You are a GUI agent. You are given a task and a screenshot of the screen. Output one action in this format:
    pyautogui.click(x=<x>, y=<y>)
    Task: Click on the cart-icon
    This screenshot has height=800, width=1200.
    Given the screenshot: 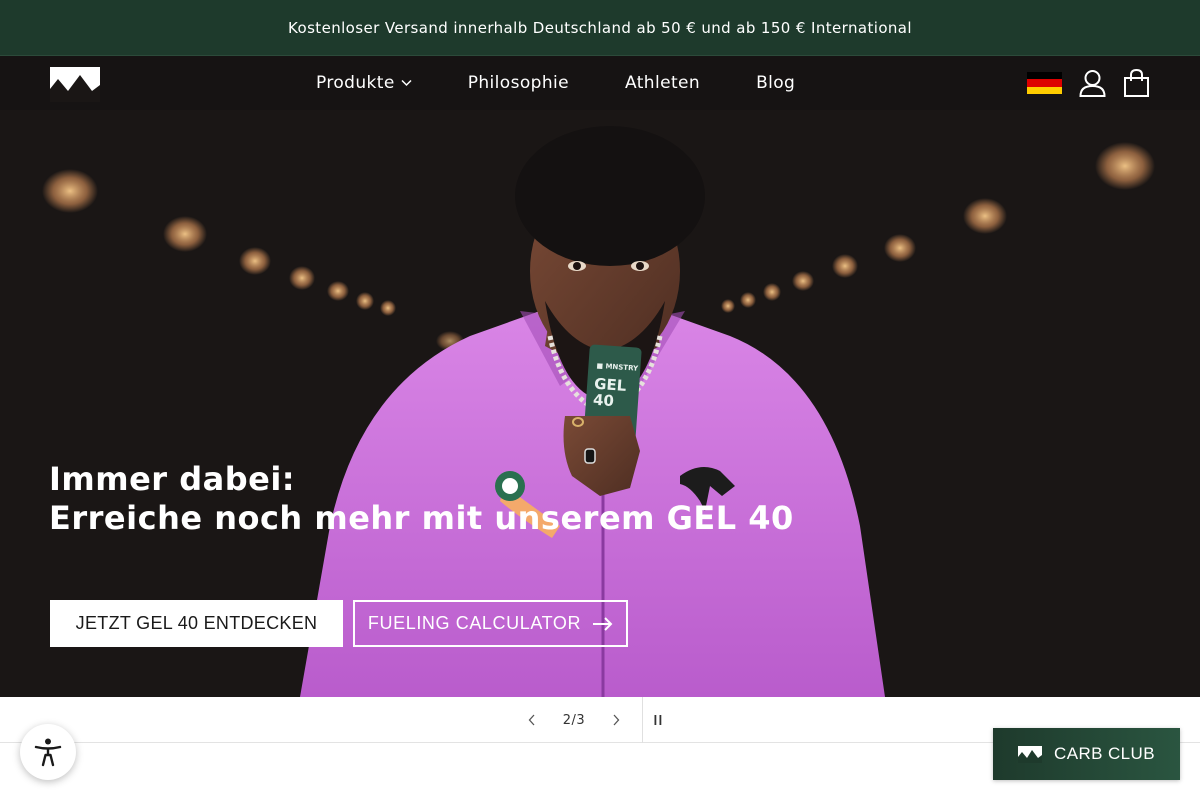 What is the action you would take?
    pyautogui.click(x=1136, y=83)
    